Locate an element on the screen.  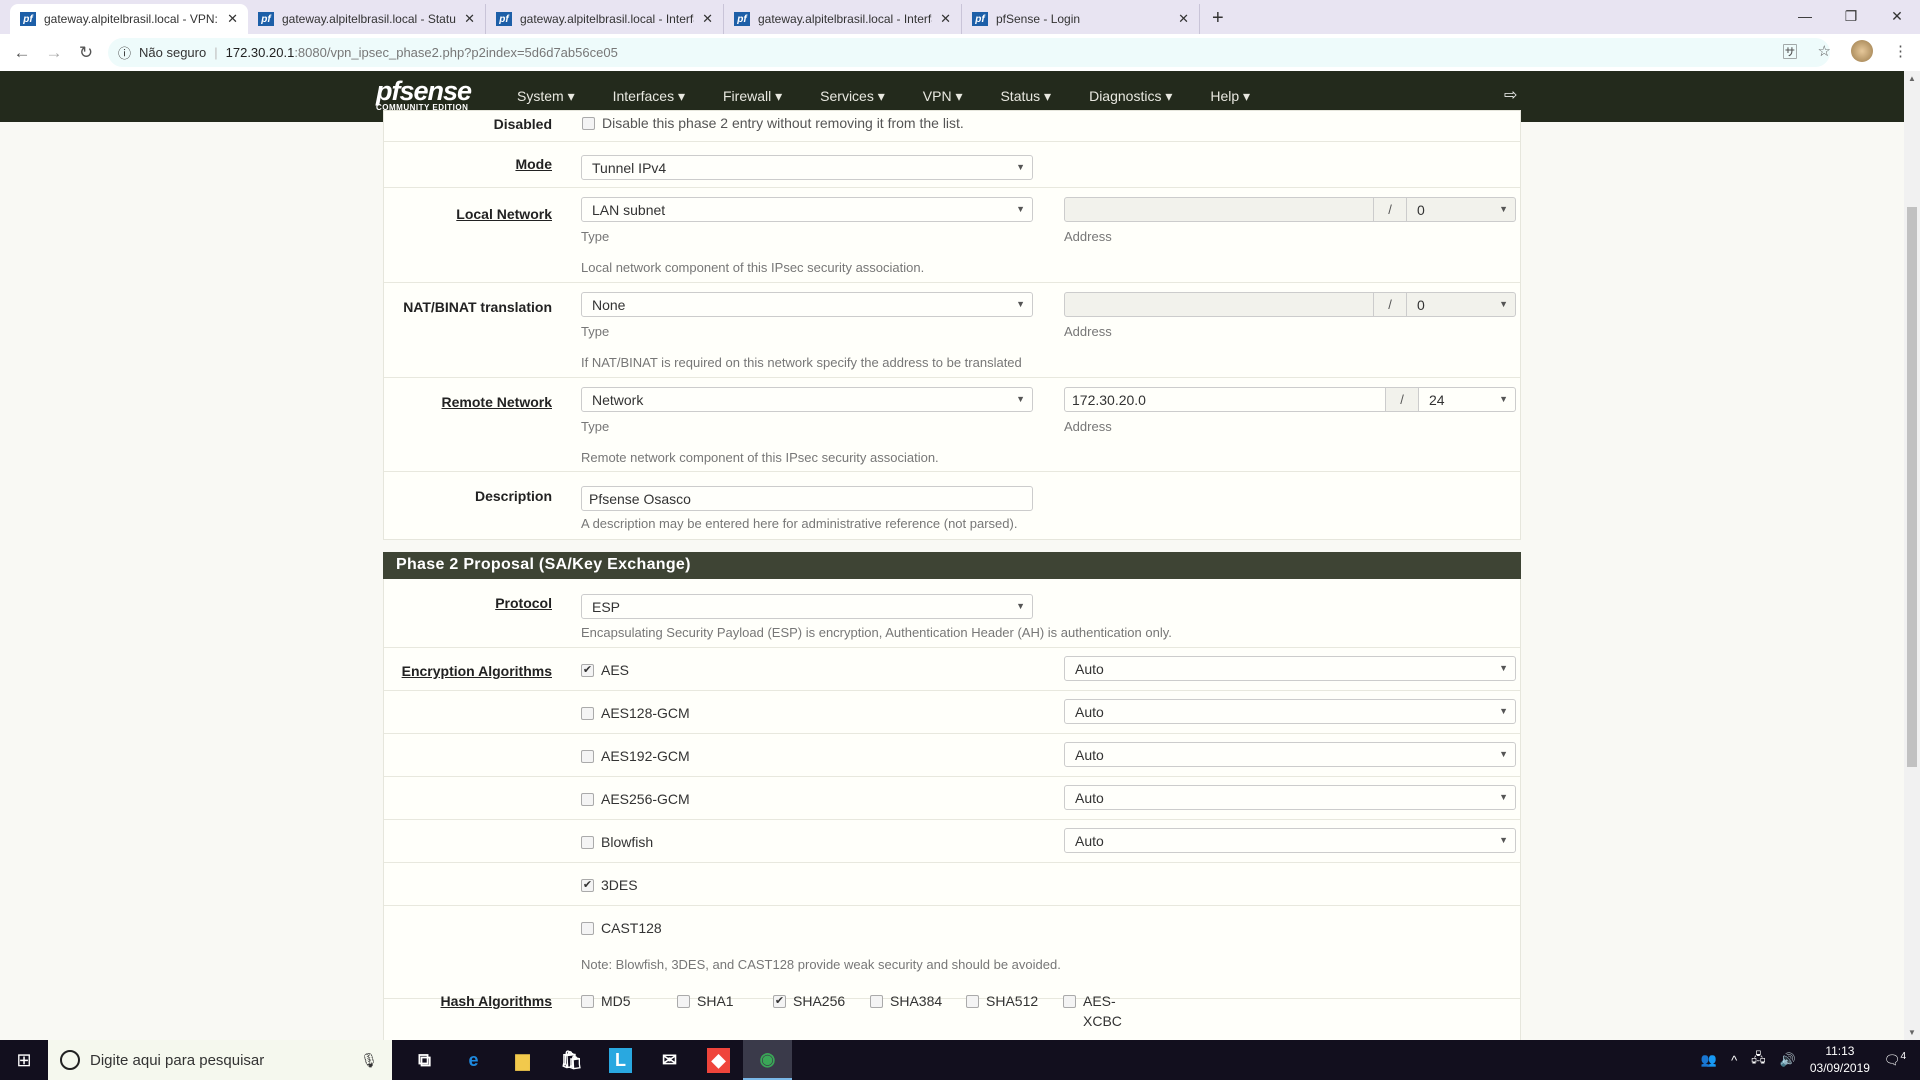
mail-icon: ✉ is located at coordinates (669, 1060).